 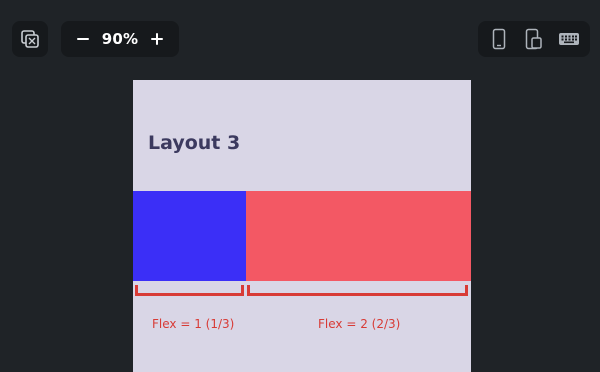 I want to click on flex-row, so click(x=302, y=236).